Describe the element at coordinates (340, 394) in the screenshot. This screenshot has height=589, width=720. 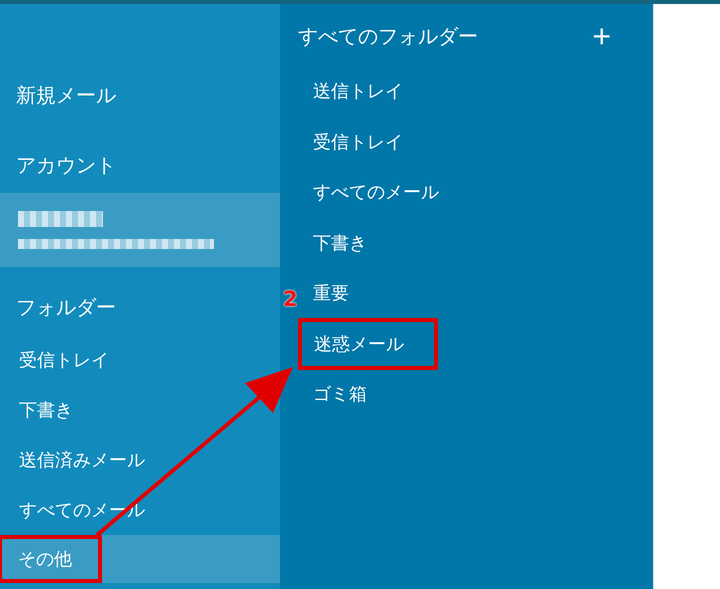
I see `folder-item: ゴミ箱` at that location.